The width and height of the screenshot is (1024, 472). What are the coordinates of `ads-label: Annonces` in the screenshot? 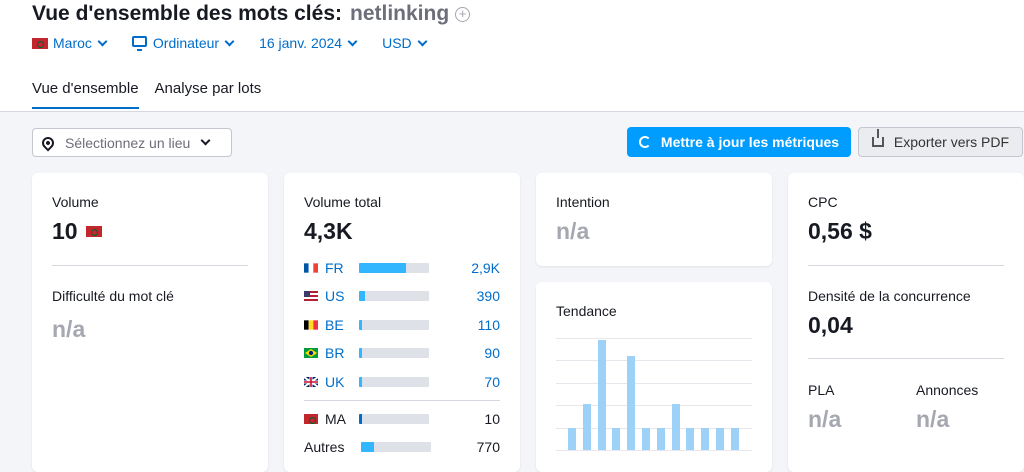 It's located at (947, 390).